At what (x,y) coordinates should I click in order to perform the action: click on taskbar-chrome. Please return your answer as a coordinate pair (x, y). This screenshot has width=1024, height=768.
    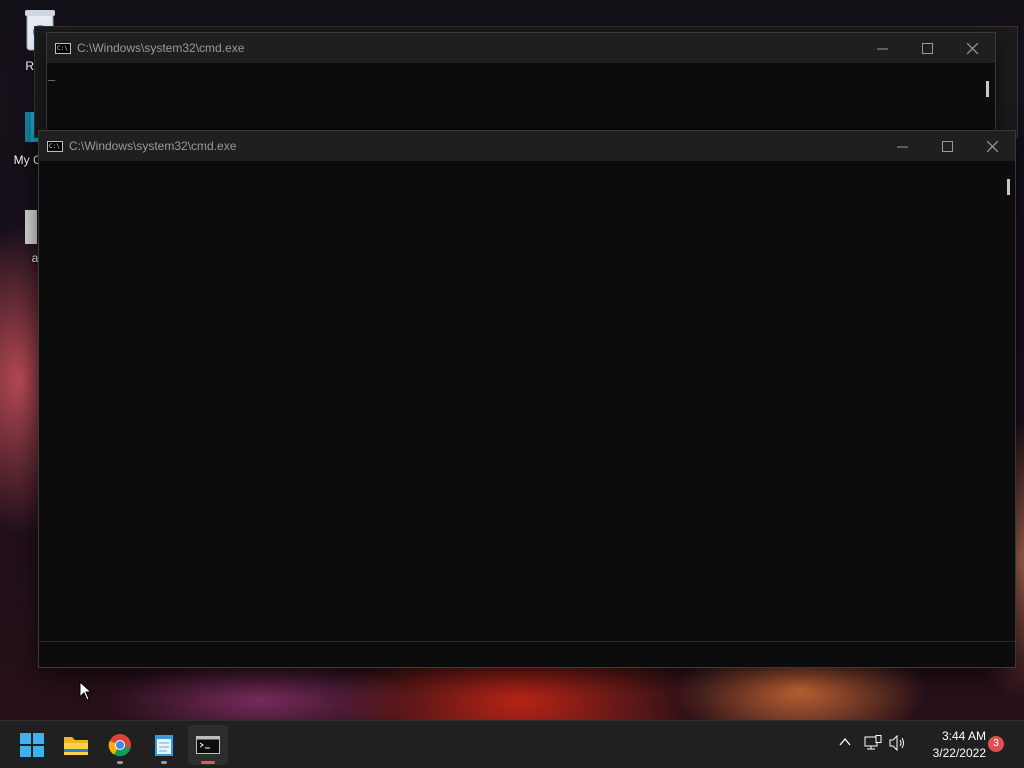
    Looking at the image, I should click on (120, 745).